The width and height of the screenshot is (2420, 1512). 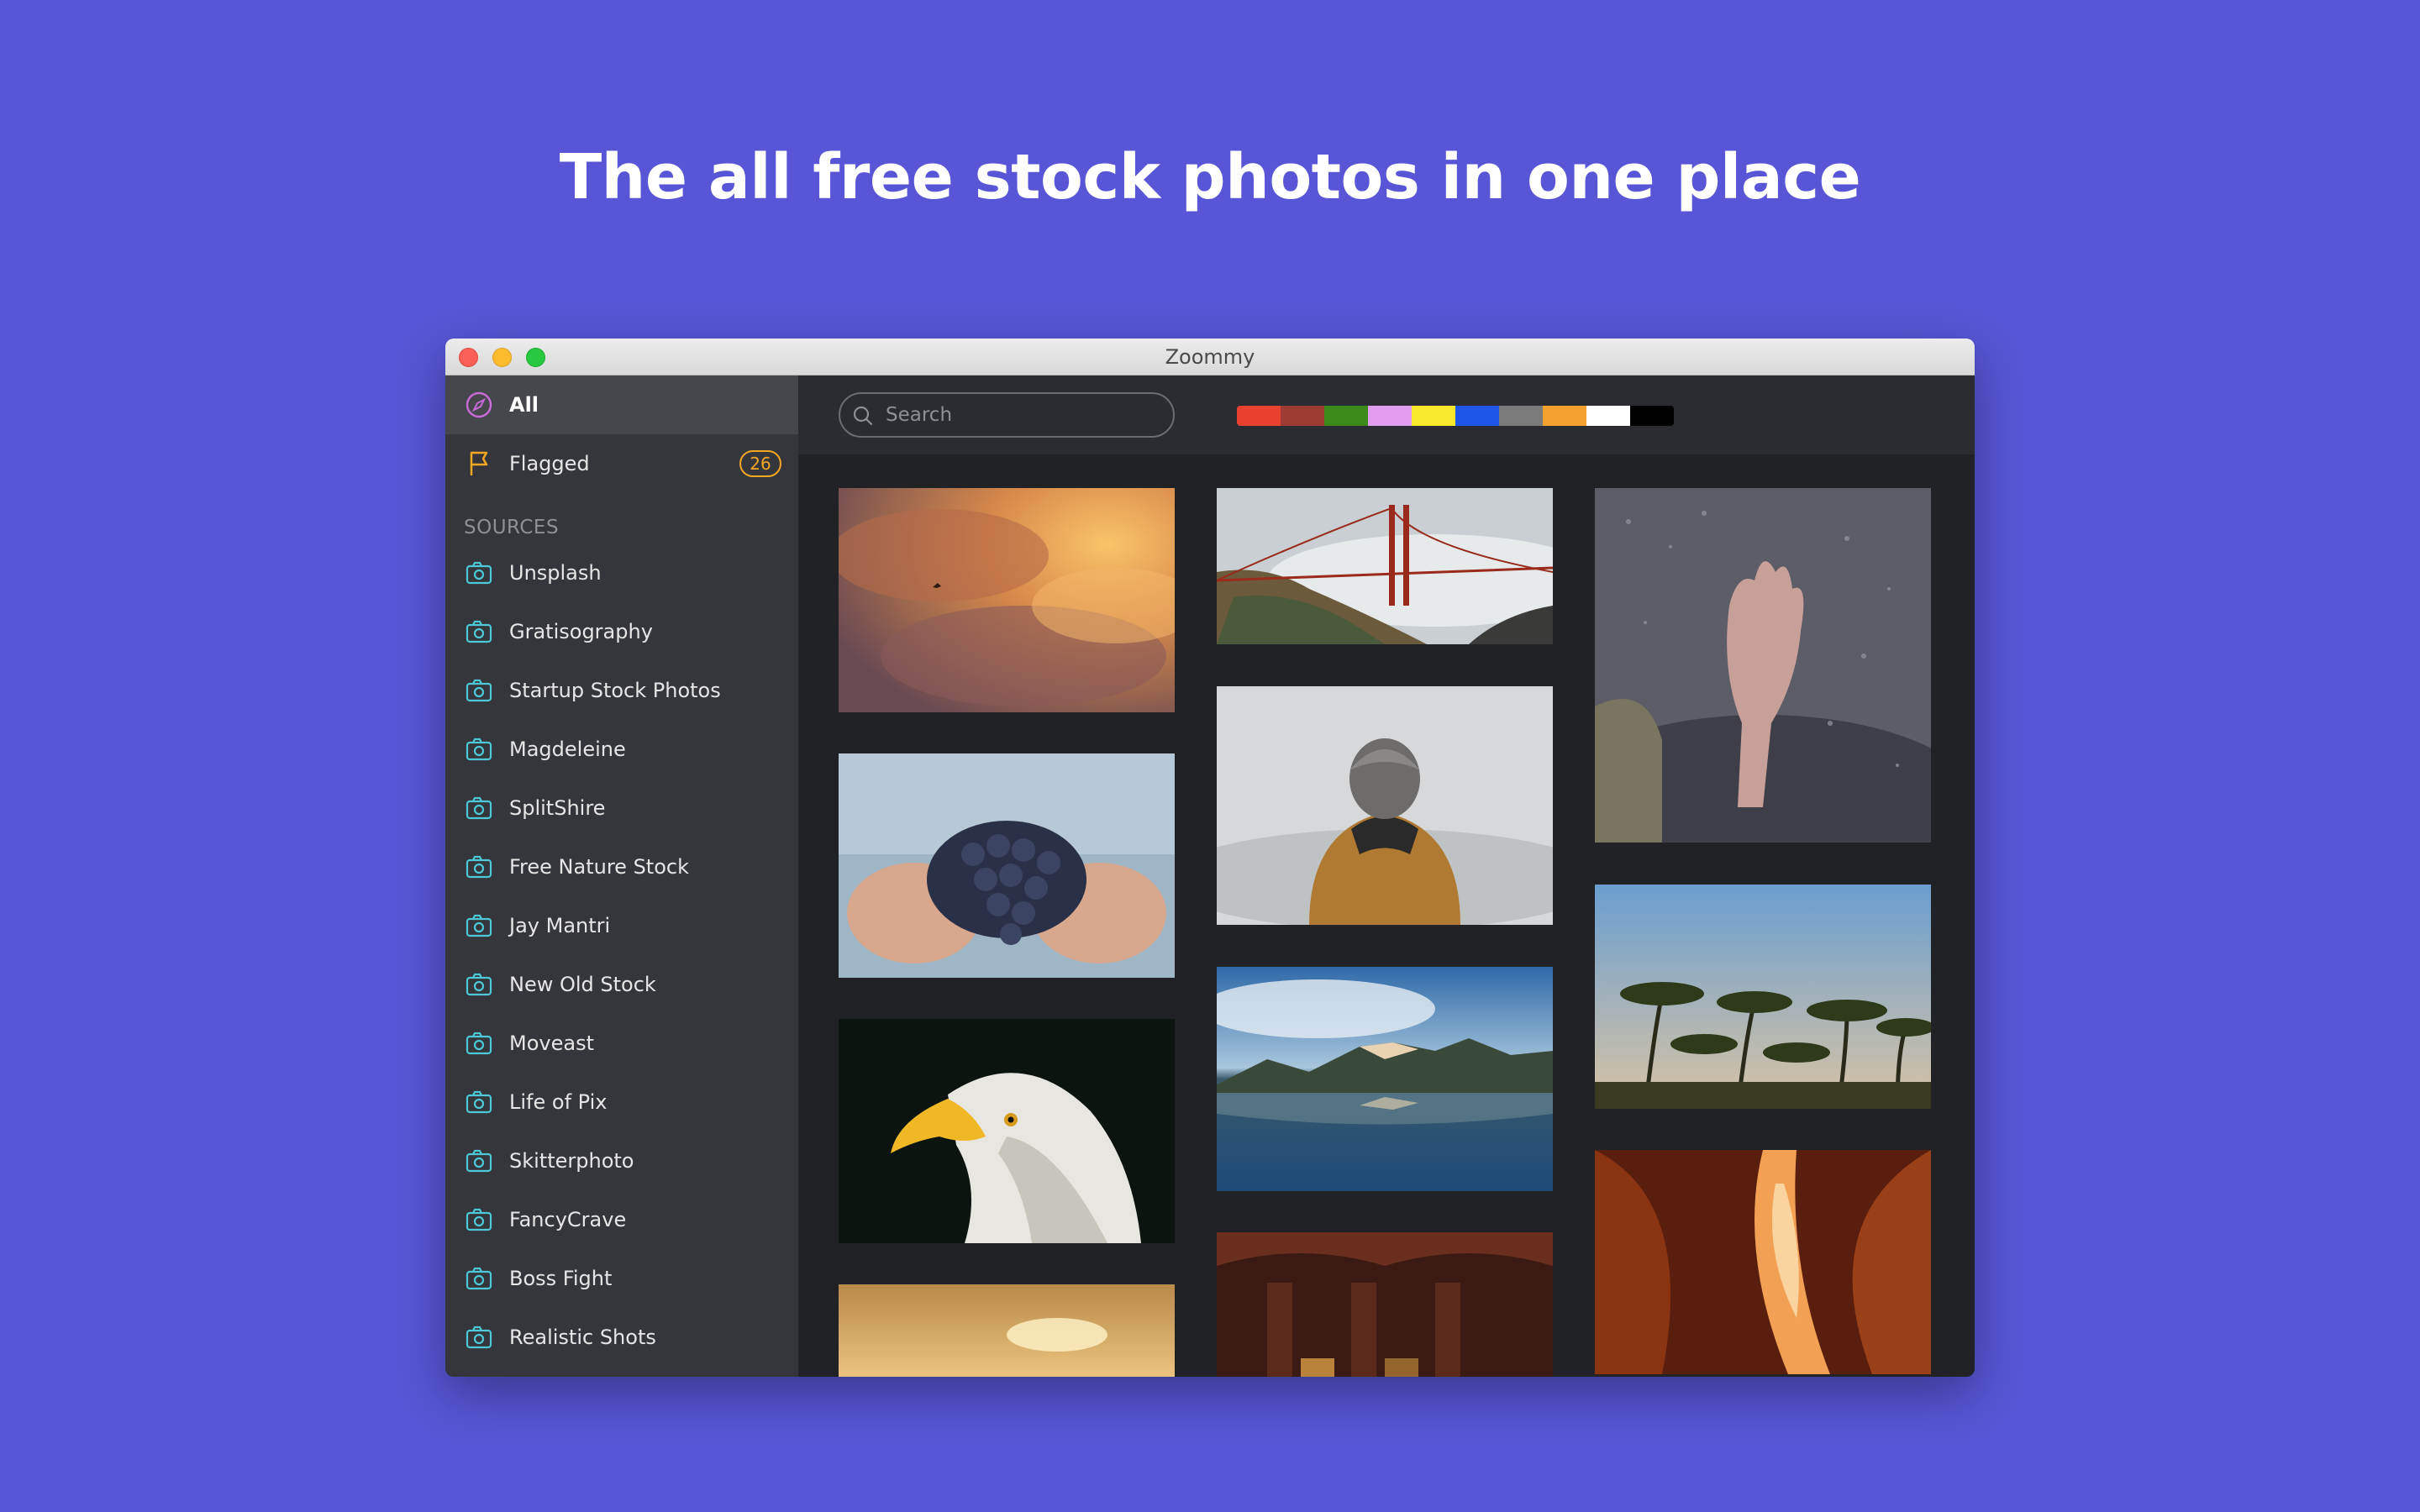 What do you see at coordinates (621, 1102) in the screenshot?
I see `sidebar-item-source: Life of Pix` at bounding box center [621, 1102].